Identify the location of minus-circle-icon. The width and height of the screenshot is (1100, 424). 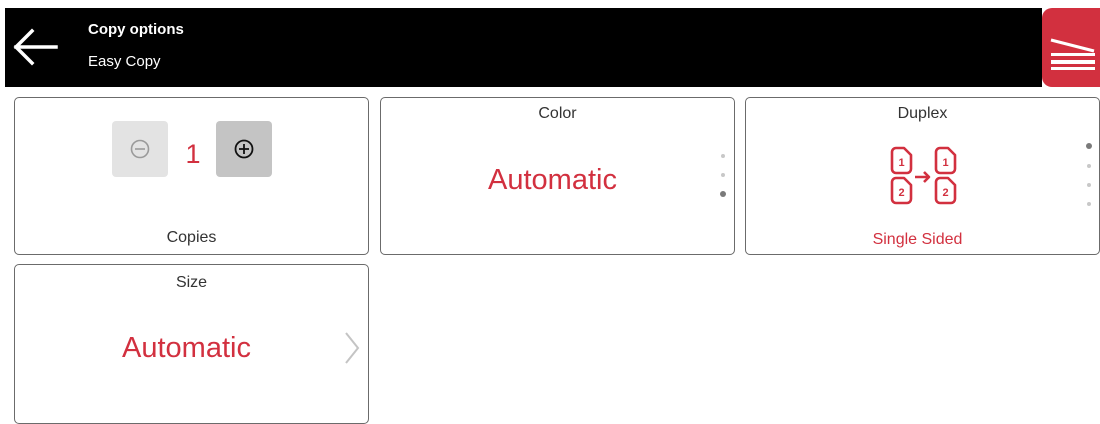
(140, 149).